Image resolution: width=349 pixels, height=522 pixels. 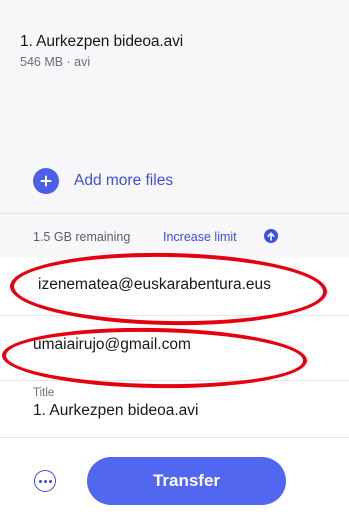 What do you see at coordinates (55, 62) in the screenshot?
I see `file-meta: 546 MB · avi` at bounding box center [55, 62].